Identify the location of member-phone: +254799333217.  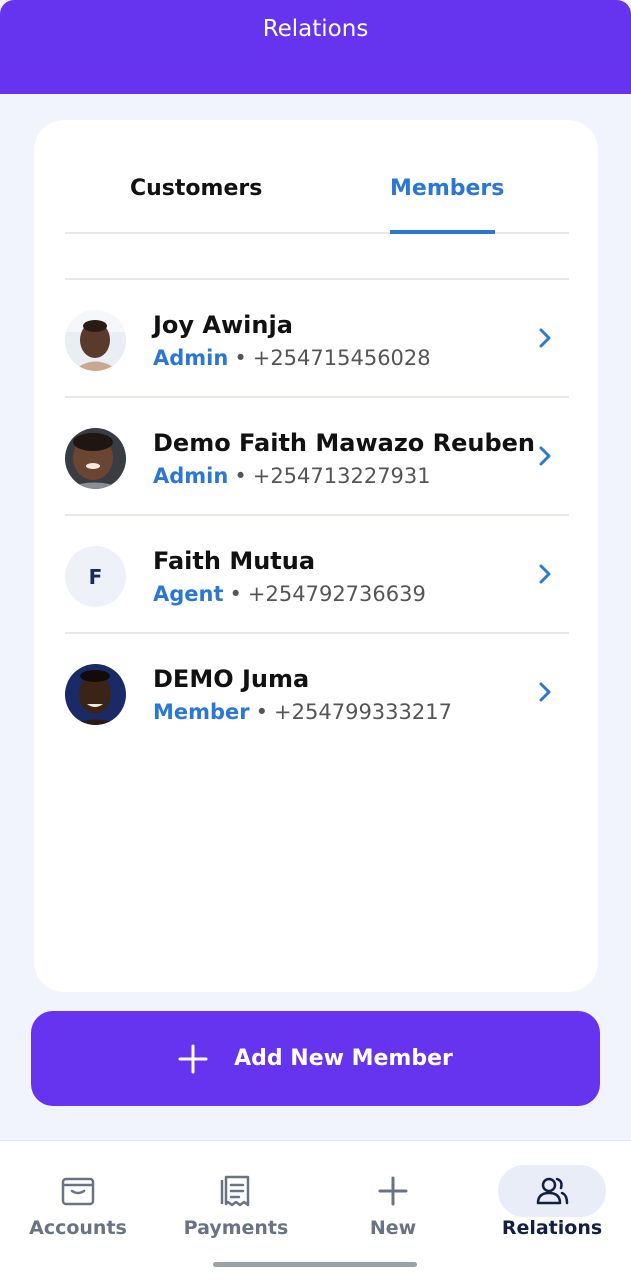
(363, 712).